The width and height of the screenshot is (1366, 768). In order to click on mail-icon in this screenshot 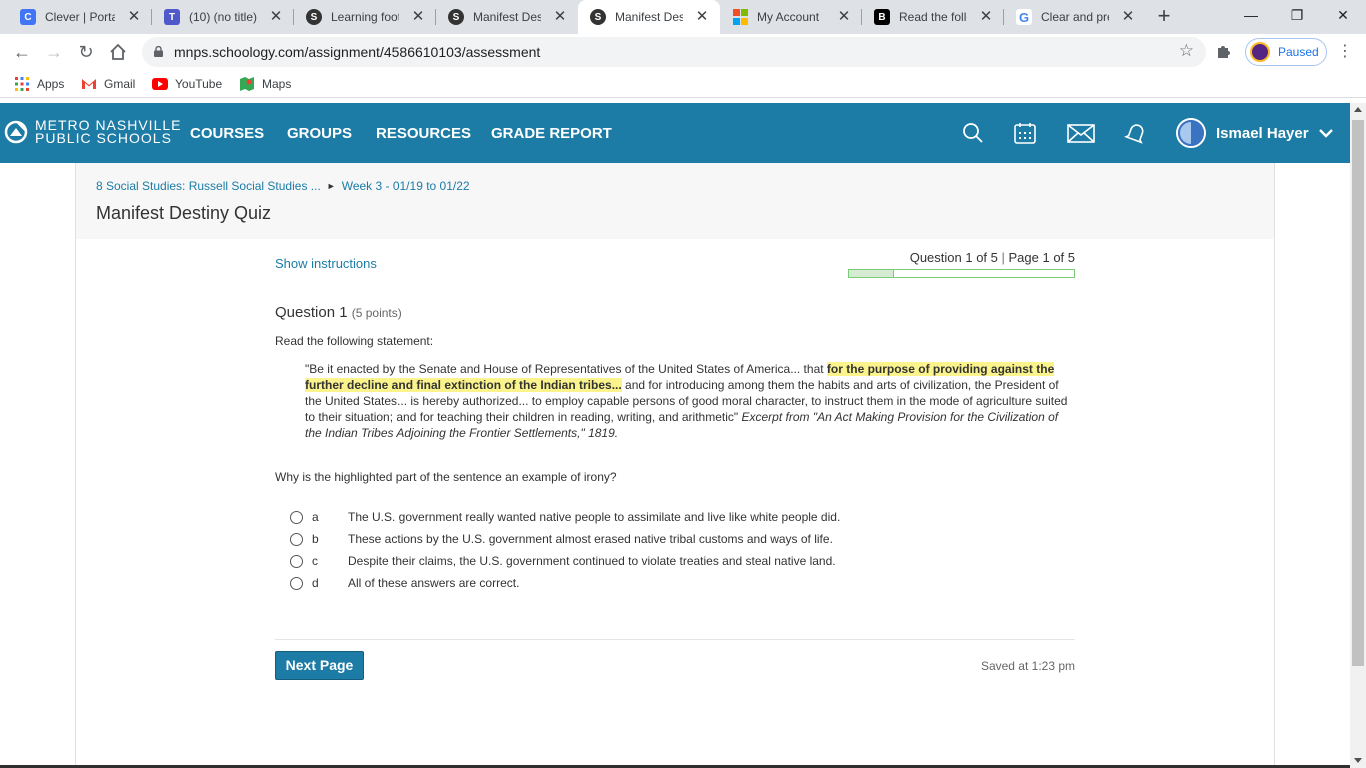, I will do `click(1081, 133)`.